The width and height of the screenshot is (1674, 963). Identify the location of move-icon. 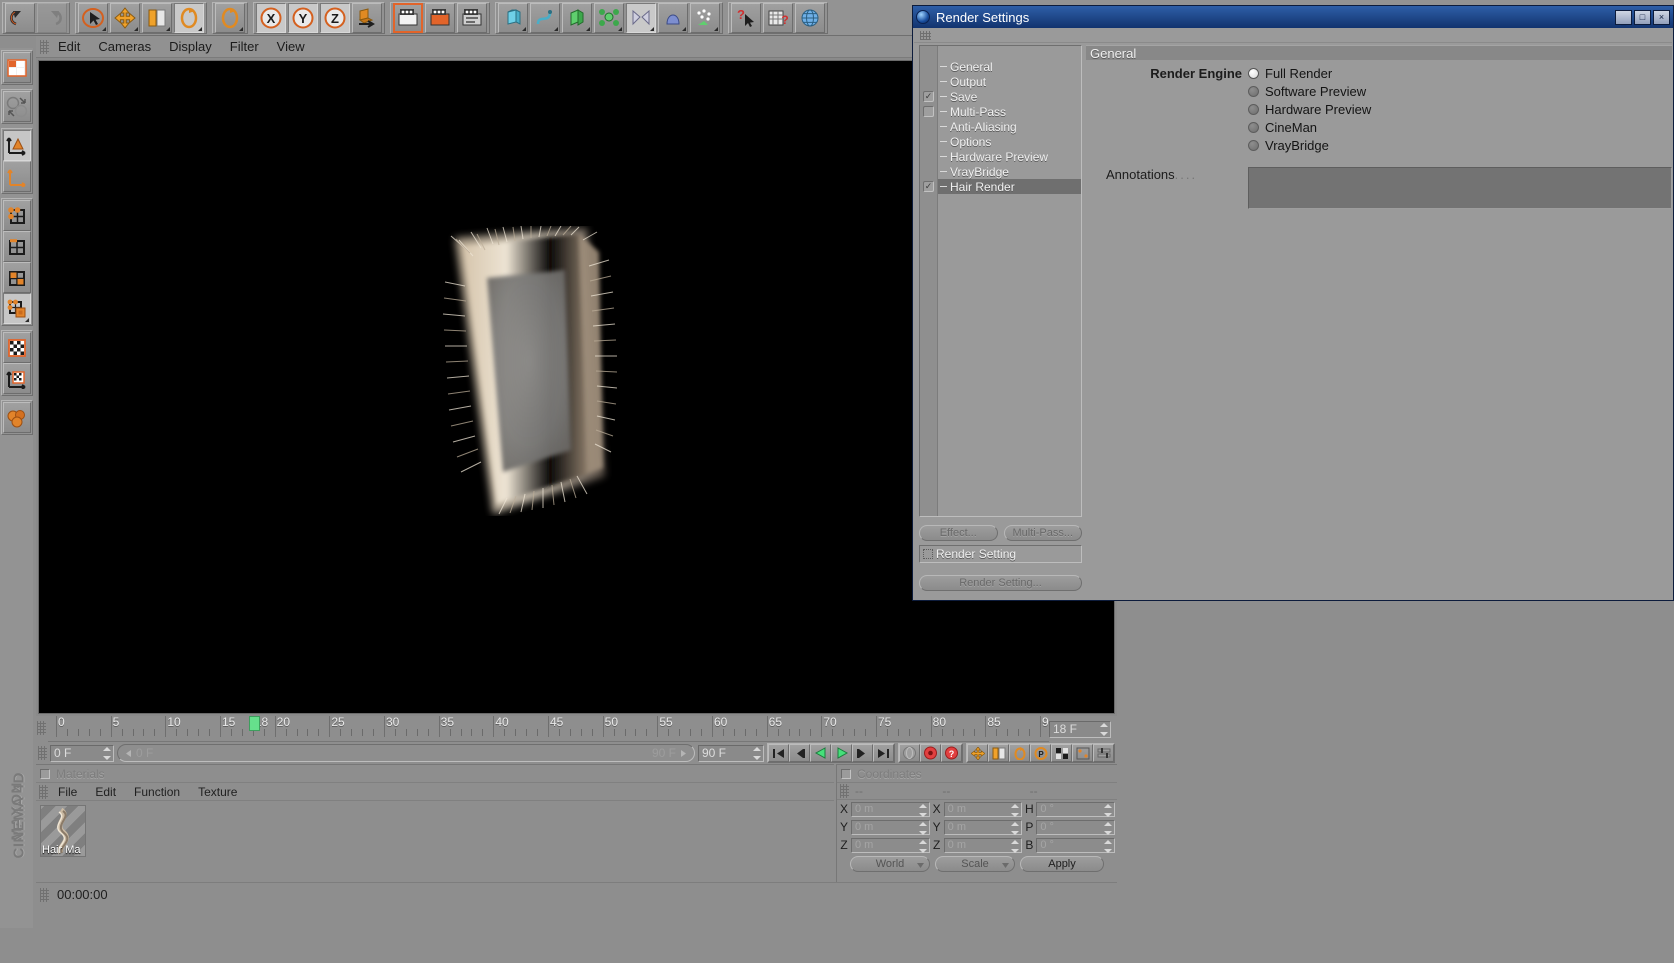
(125, 17).